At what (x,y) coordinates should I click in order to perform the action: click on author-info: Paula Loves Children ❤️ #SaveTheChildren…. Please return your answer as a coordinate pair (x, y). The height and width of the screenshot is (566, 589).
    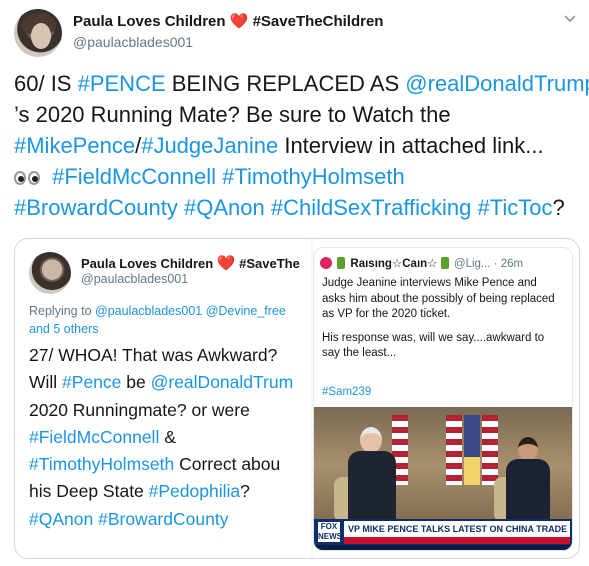
    Looking at the image, I should click on (228, 32).